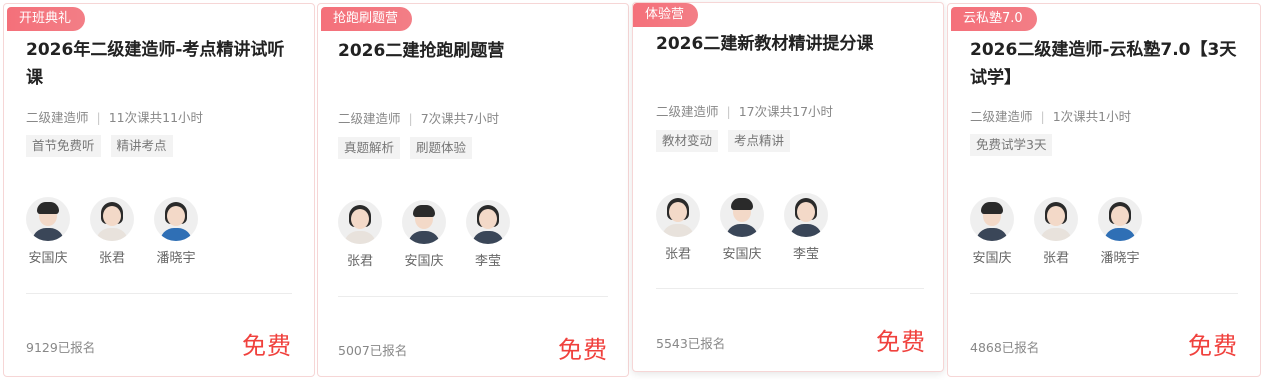 The image size is (1264, 380). I want to click on enrolled-count: 9129已报名, so click(61, 347).